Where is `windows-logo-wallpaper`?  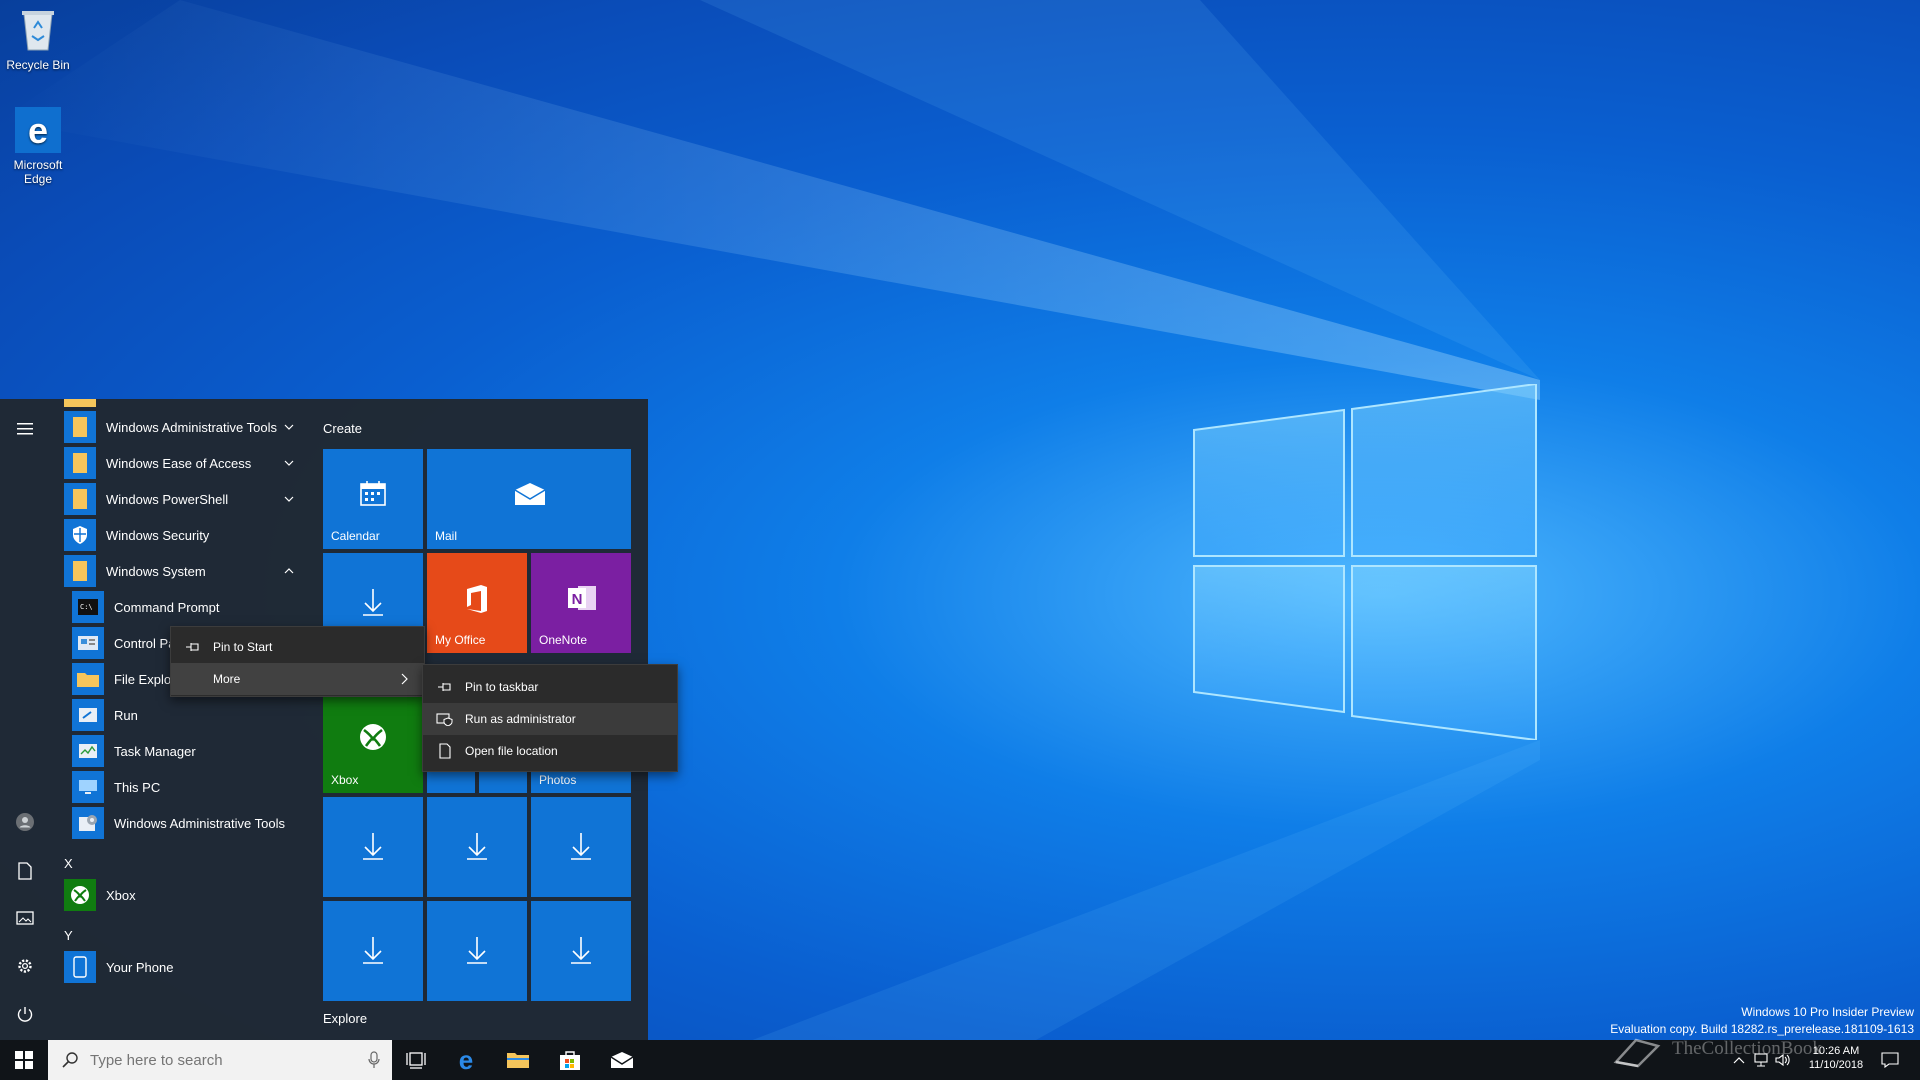
windows-logo-wallpaper is located at coordinates (1365, 562).